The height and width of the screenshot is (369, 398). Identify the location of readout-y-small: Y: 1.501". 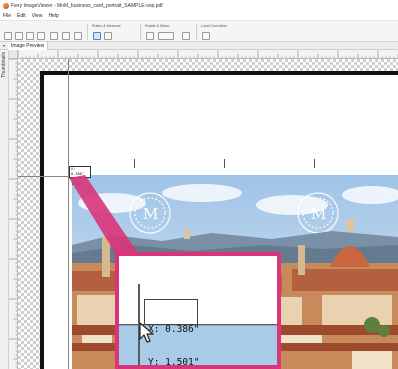
(77, 181).